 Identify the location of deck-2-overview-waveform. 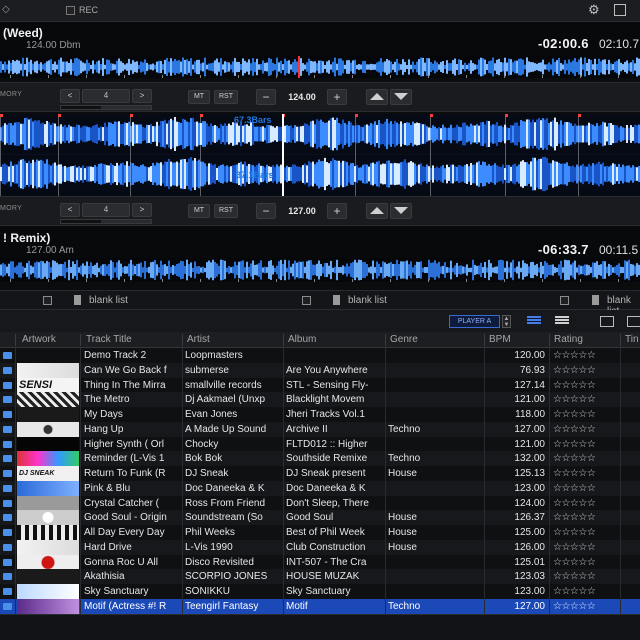
(320, 270).